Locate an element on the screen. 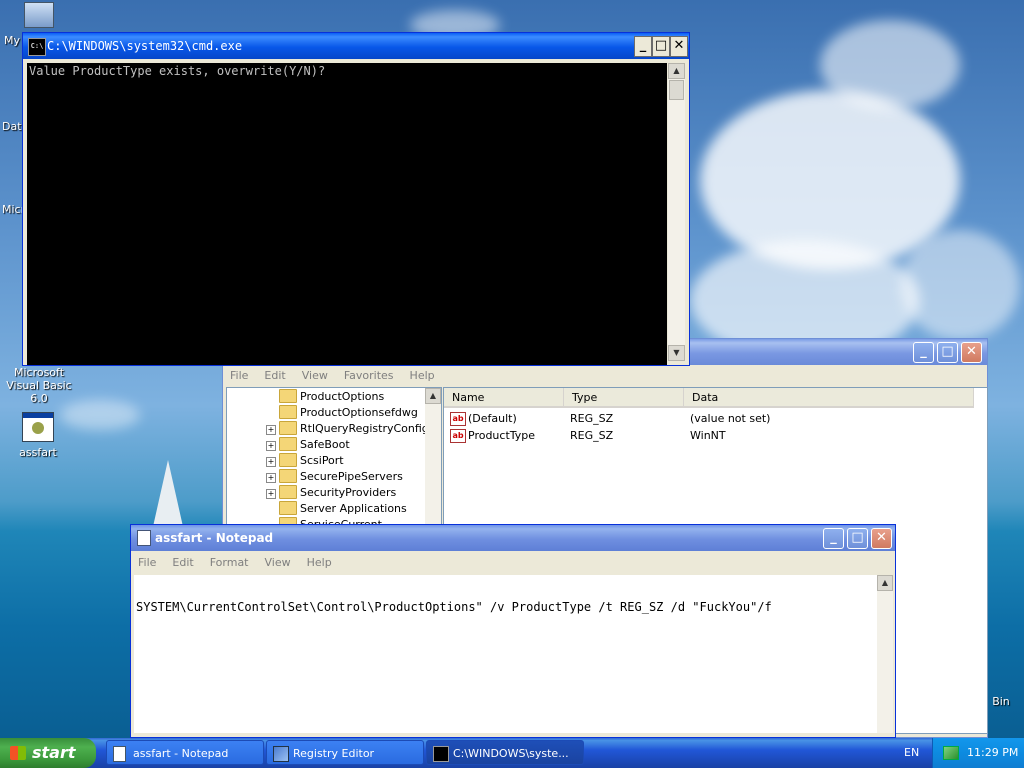 The image size is (1024, 768). registry-value-row: ab (Default) REG_SZ (value not set) is located at coordinates (710, 418).